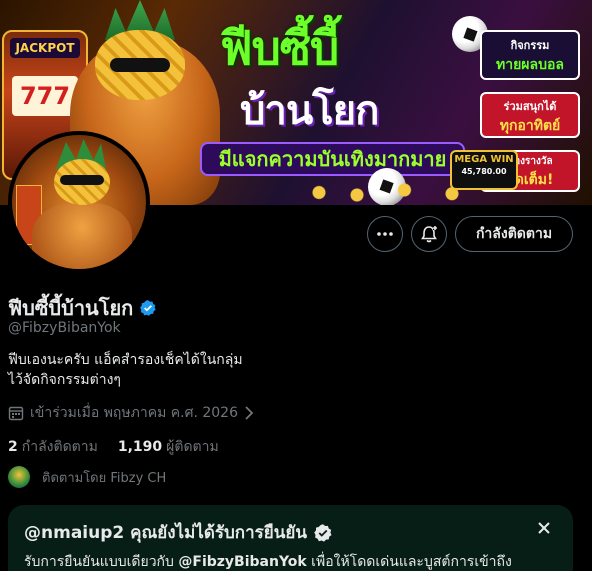  I want to click on following-stat: 2 กำลังติดตาม, so click(53, 447).